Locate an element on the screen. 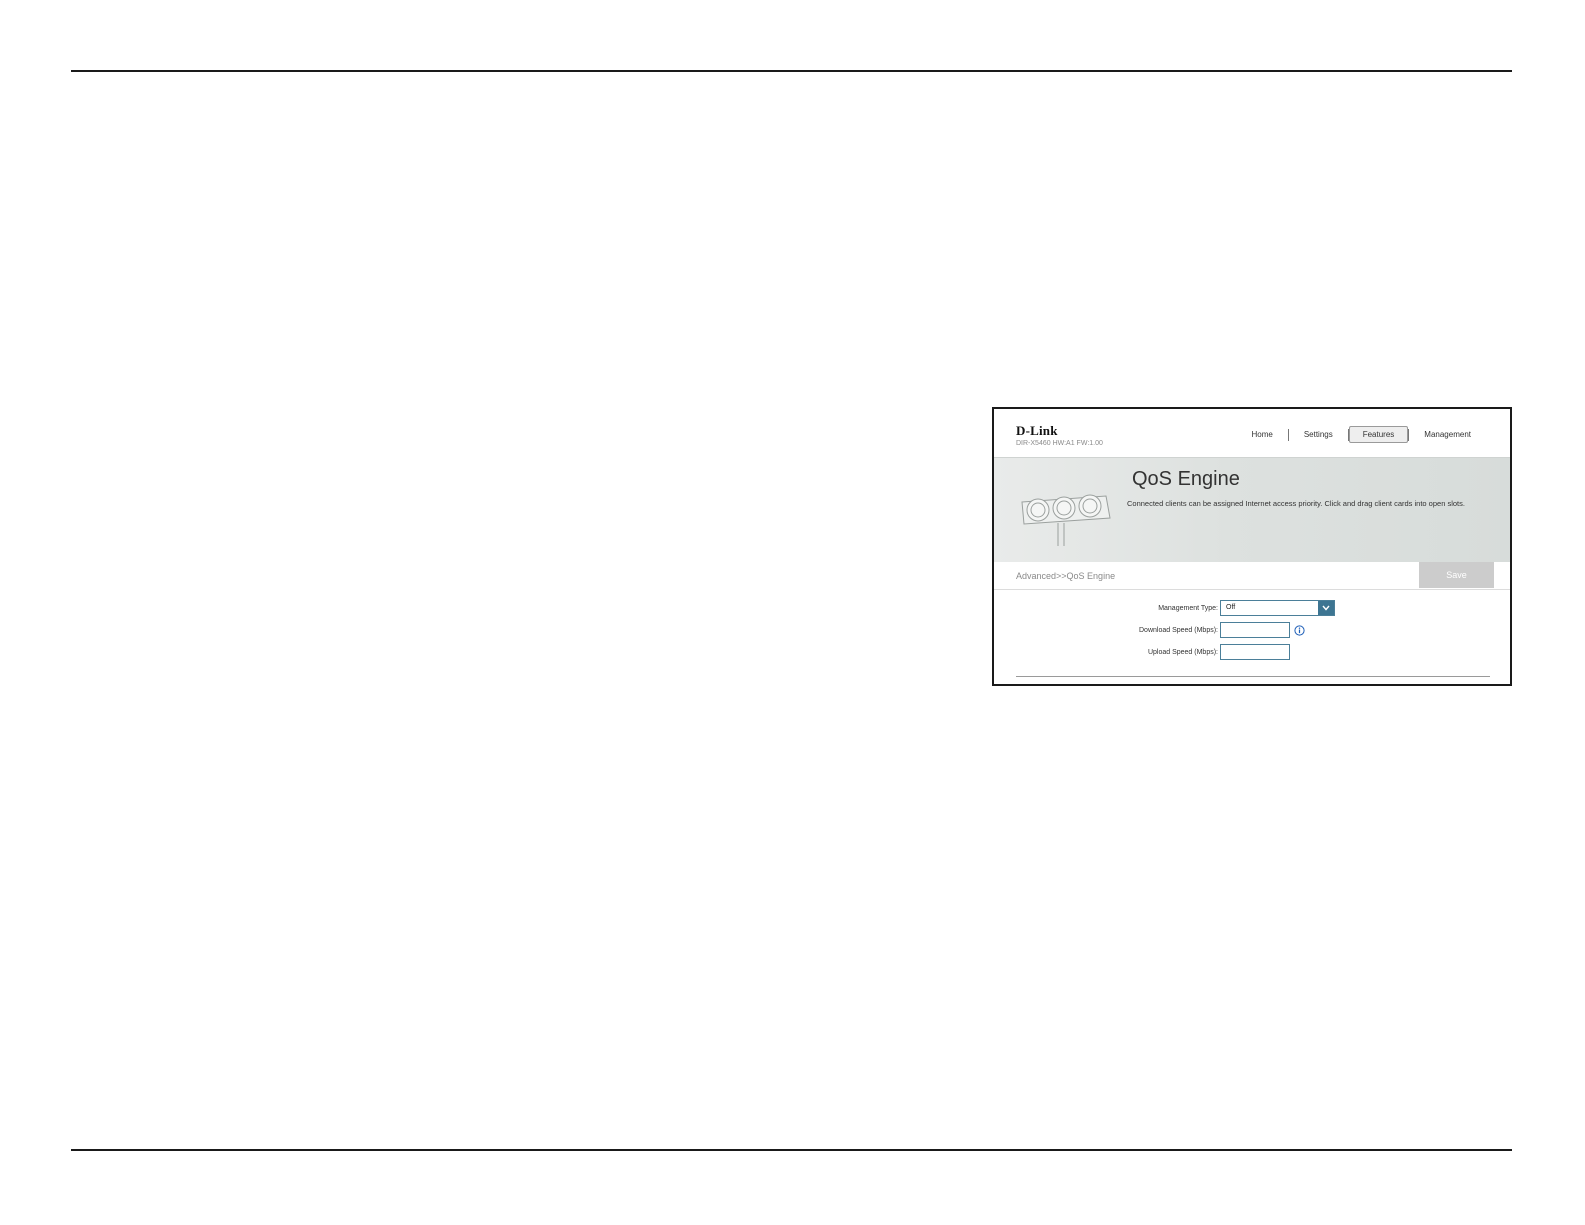  brand: D-Link DIR-X5460 HW:A1 FW:1.00 is located at coordinates (1059, 435).